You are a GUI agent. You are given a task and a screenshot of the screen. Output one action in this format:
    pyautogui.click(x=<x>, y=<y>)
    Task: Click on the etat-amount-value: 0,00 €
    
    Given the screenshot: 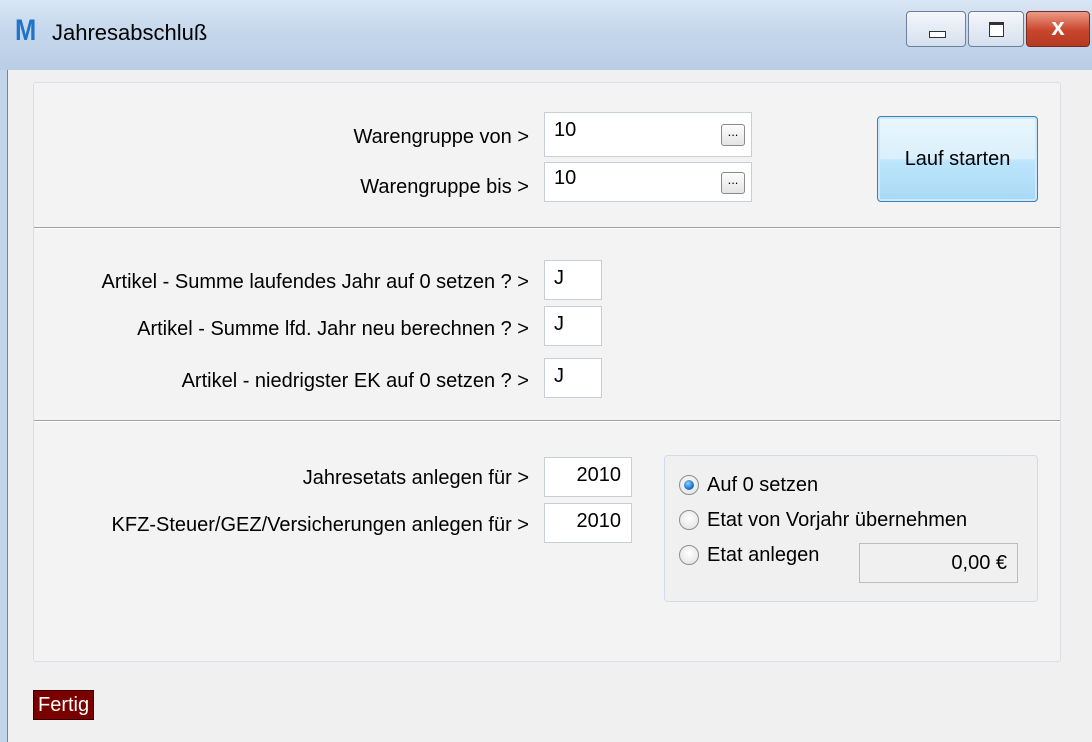 What is the action you would take?
    pyautogui.click(x=979, y=563)
    